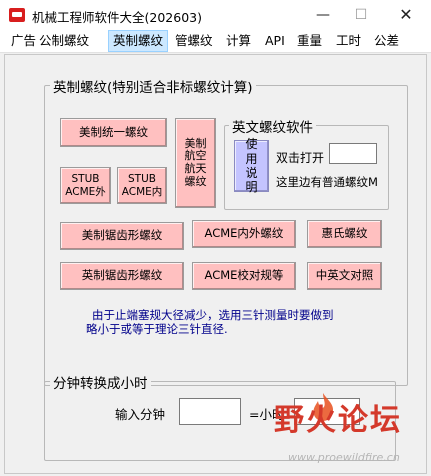 Image resolution: width=431 pixels, height=476 pixels. What do you see at coordinates (142, 185) in the screenshot?
I see `stub-acme-internal-button: STUB ACME内` at bounding box center [142, 185].